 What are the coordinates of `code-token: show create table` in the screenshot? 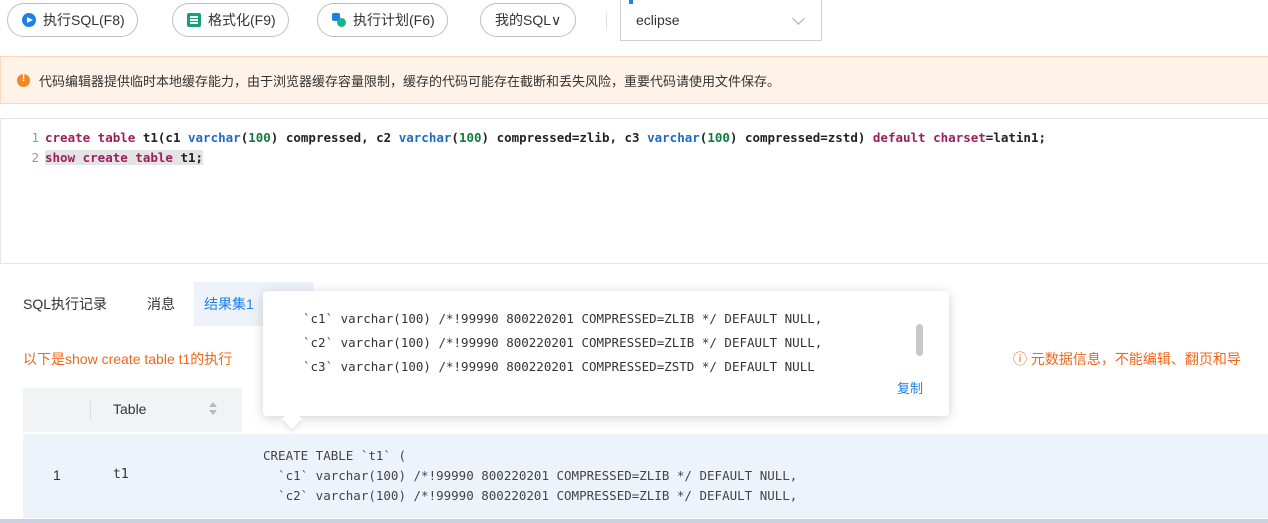 It's located at (113, 157).